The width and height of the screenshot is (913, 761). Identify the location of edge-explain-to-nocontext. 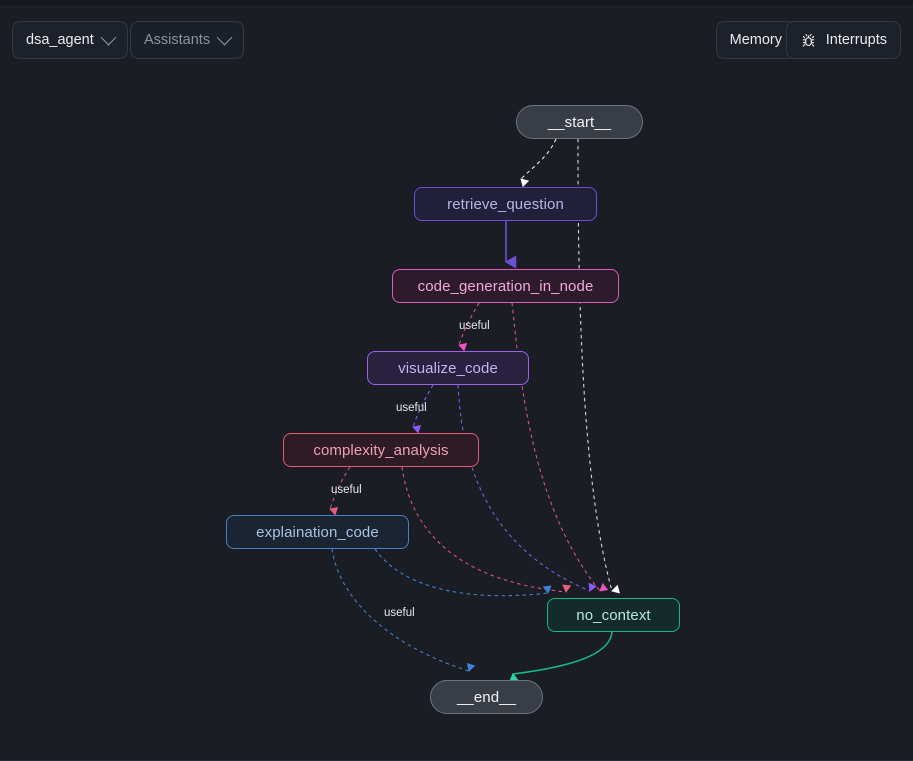
(463, 572).